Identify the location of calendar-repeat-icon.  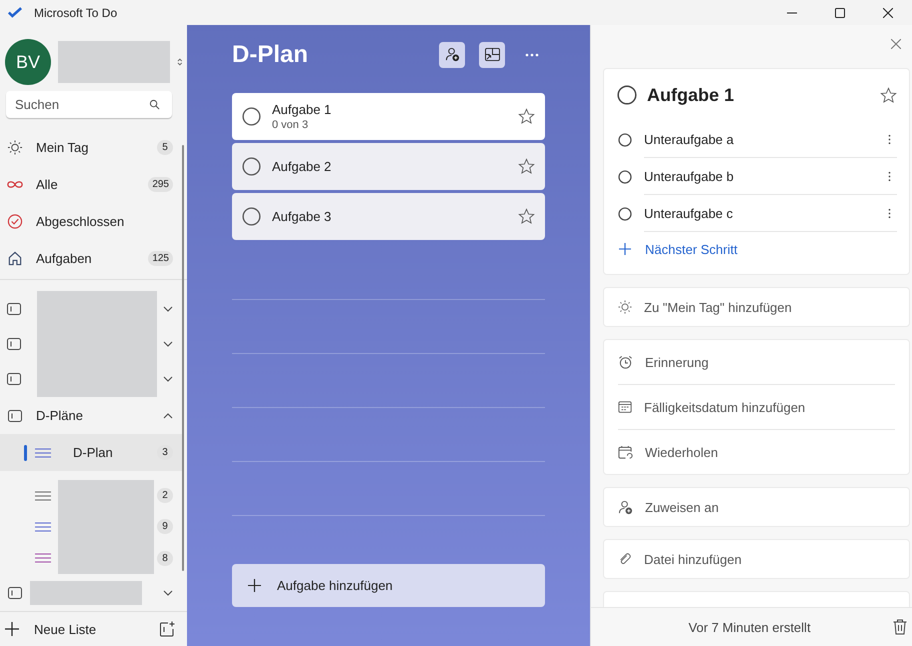
(625, 452).